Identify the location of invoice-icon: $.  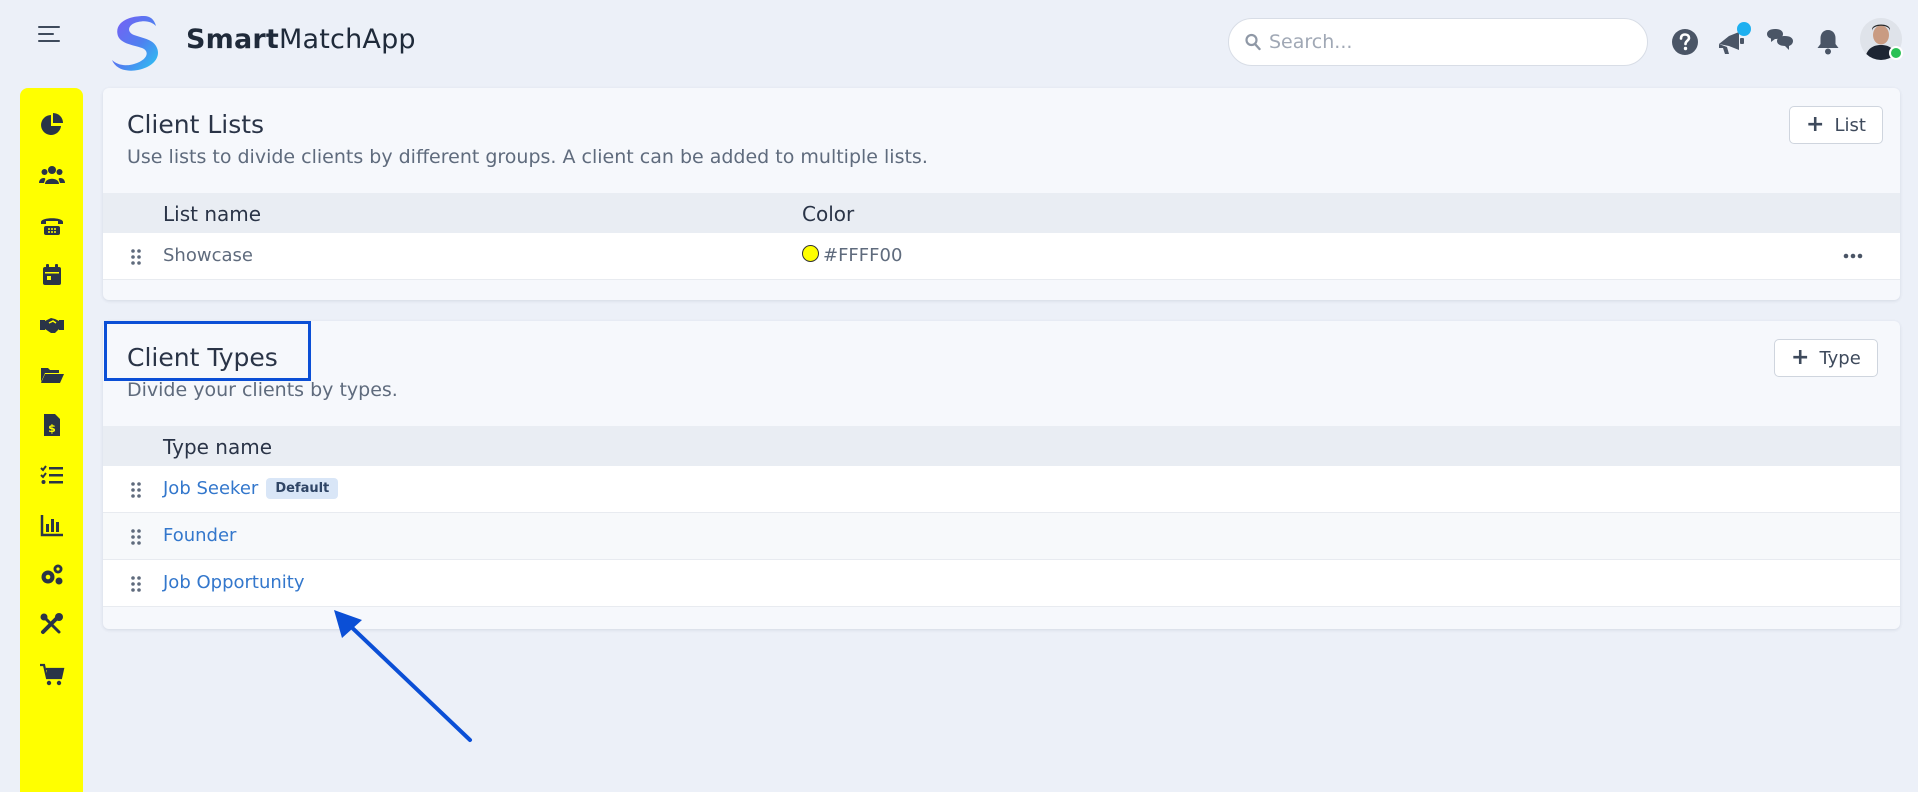
(52, 425).